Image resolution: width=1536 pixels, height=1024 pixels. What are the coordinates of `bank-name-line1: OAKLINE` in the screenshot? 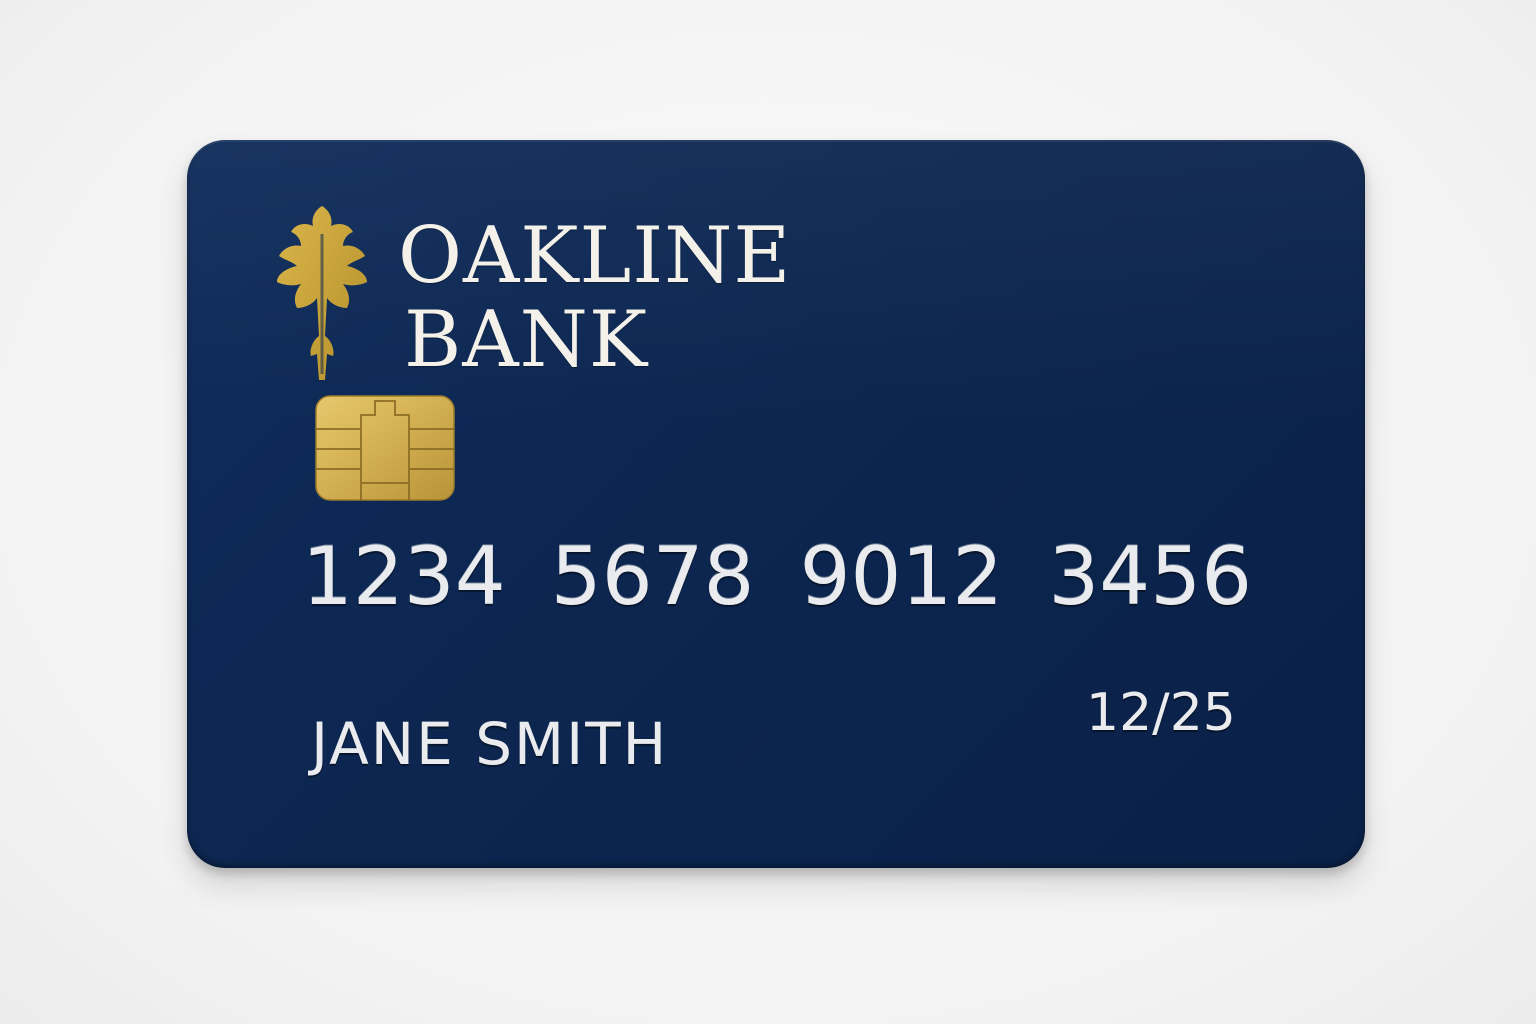 It's located at (595, 256).